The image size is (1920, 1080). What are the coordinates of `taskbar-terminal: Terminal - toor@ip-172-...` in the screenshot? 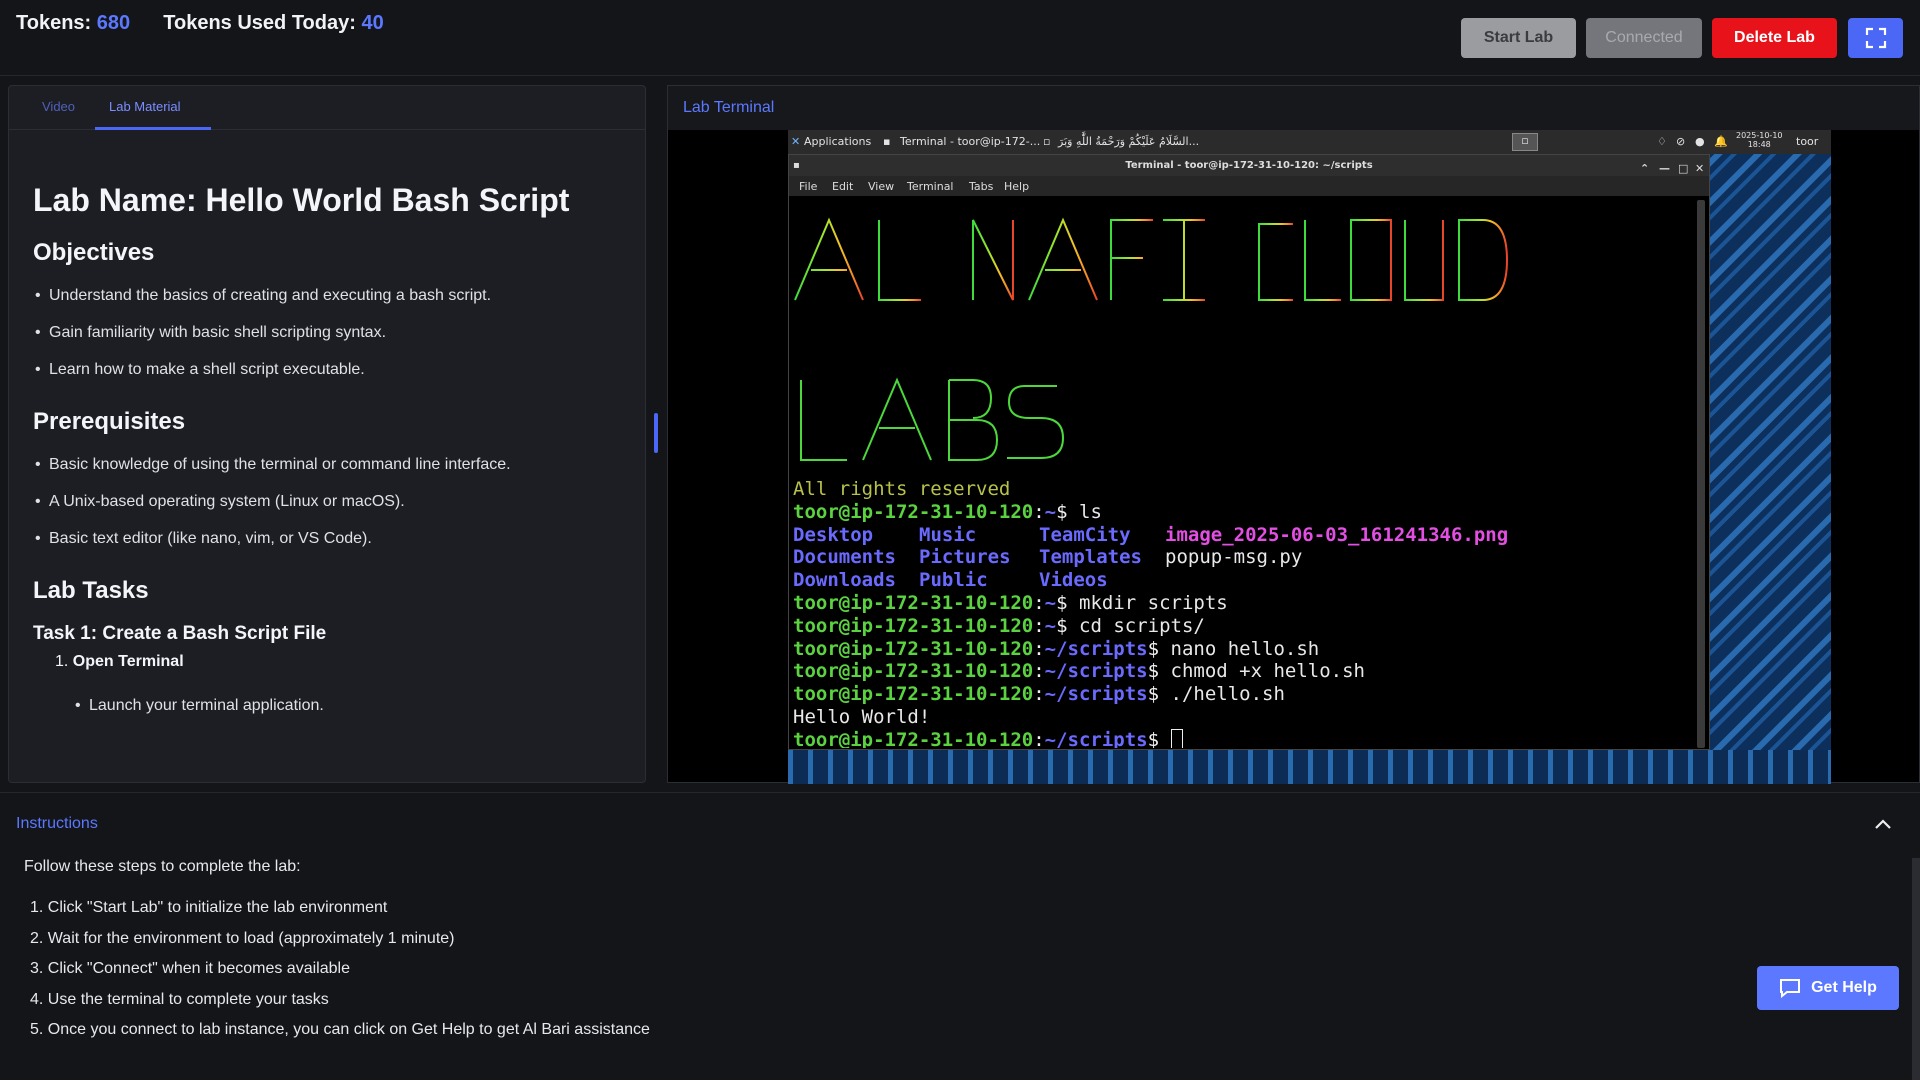 It's located at (970, 141).